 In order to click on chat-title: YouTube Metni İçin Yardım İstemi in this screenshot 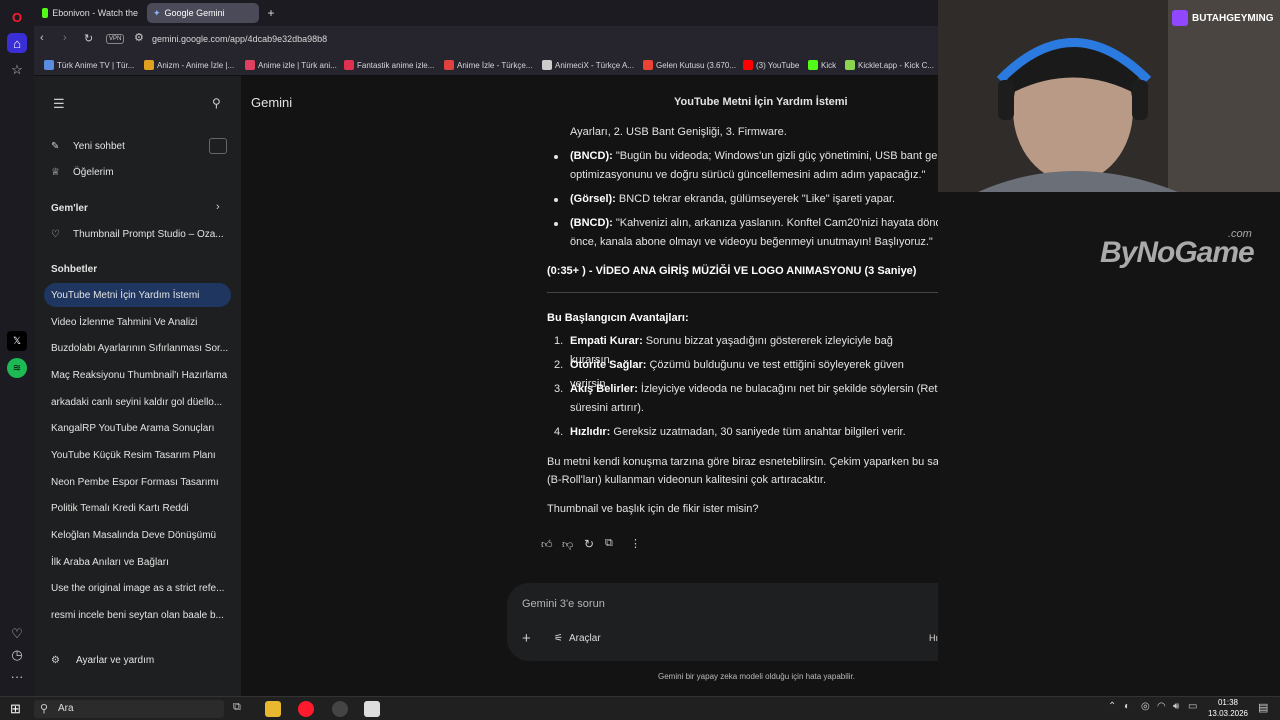, I will do `click(761, 102)`.